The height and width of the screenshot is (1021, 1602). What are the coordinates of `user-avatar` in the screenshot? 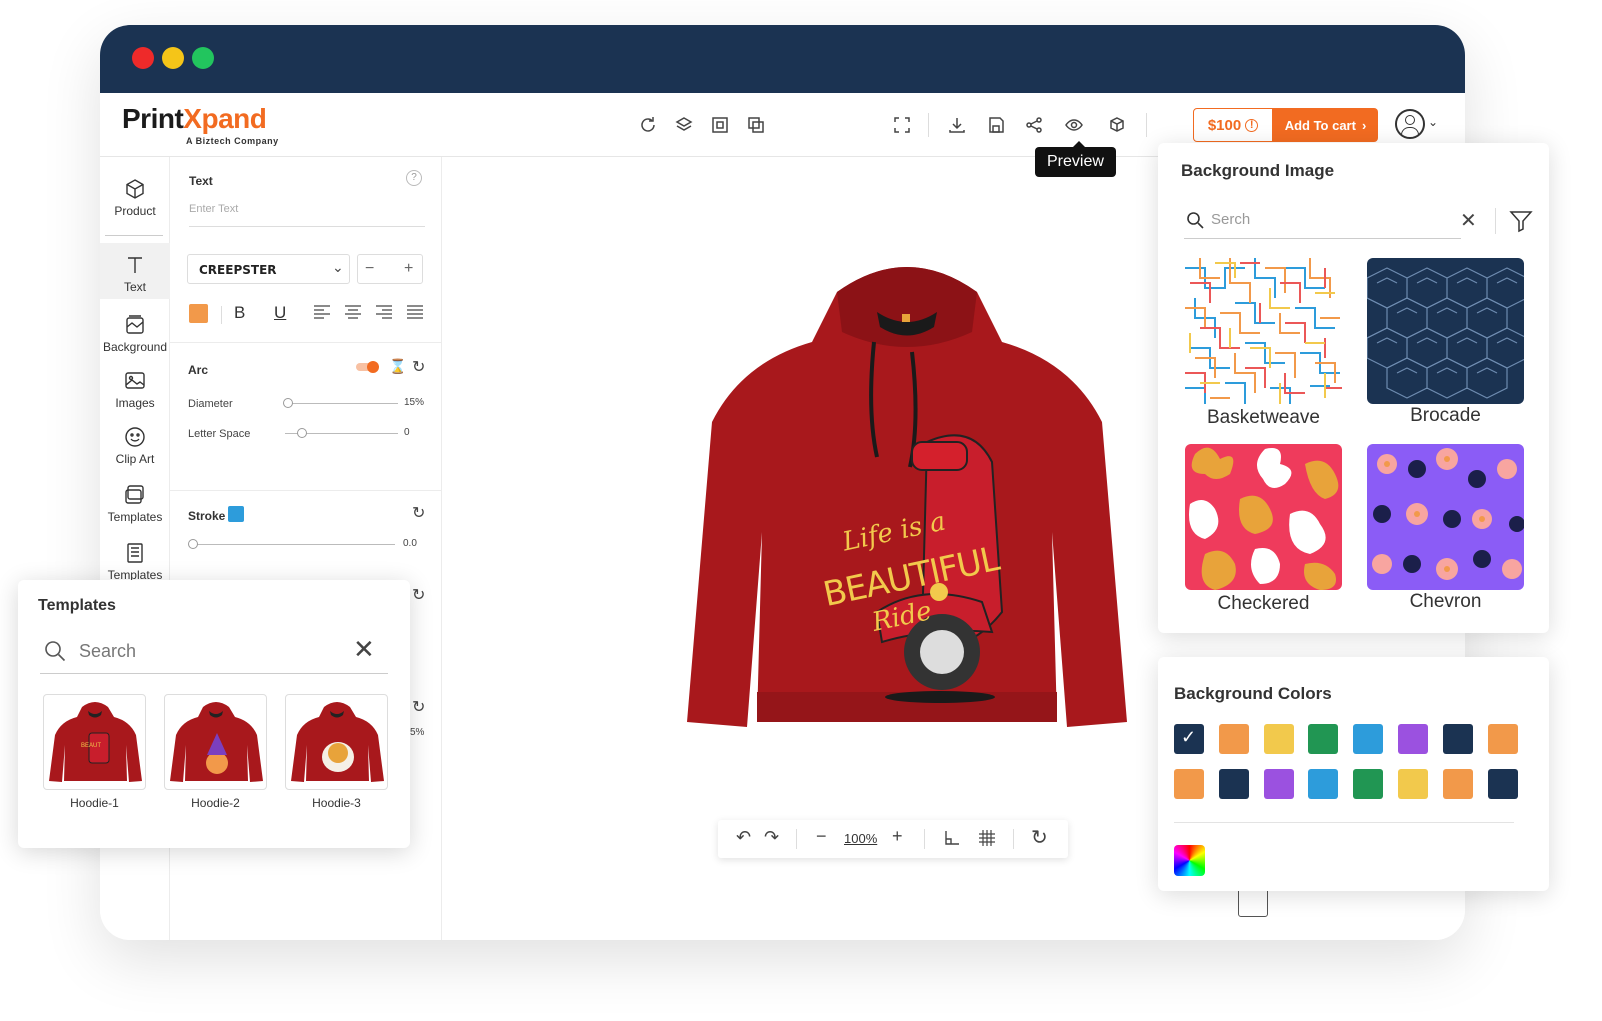 It's located at (1410, 124).